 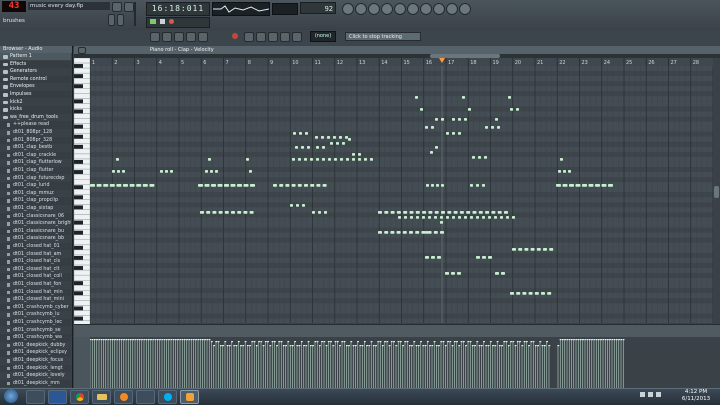 What do you see at coordinates (348, 9) in the screenshot?
I see `browser-button` at bounding box center [348, 9].